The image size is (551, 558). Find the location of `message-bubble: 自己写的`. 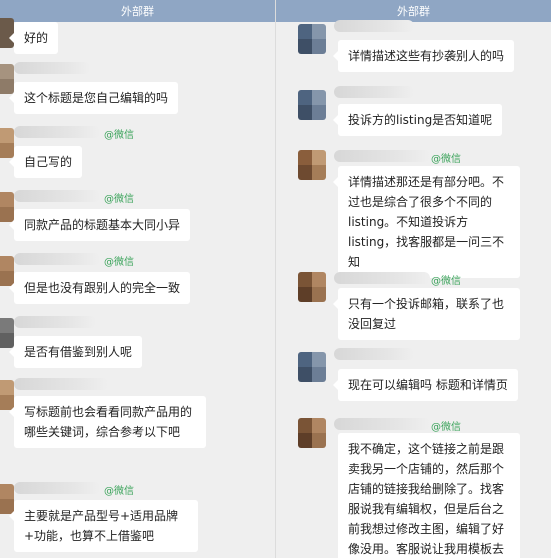

message-bubble: 自己写的 is located at coordinates (45, 162).